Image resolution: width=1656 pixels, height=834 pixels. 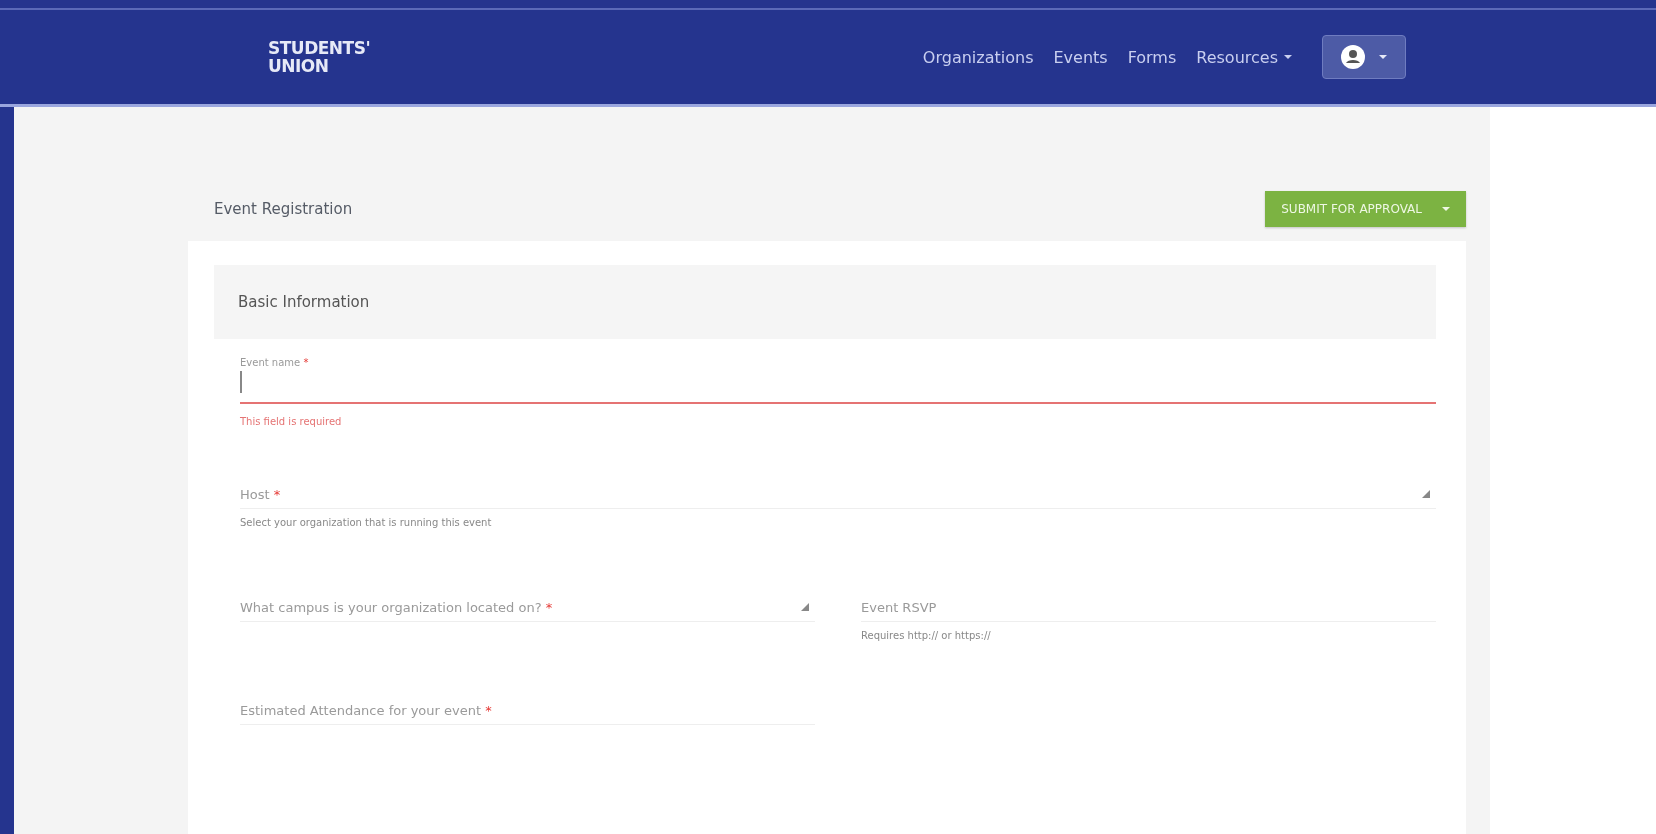 I want to click on nav-link: Events, so click(x=1080, y=57).